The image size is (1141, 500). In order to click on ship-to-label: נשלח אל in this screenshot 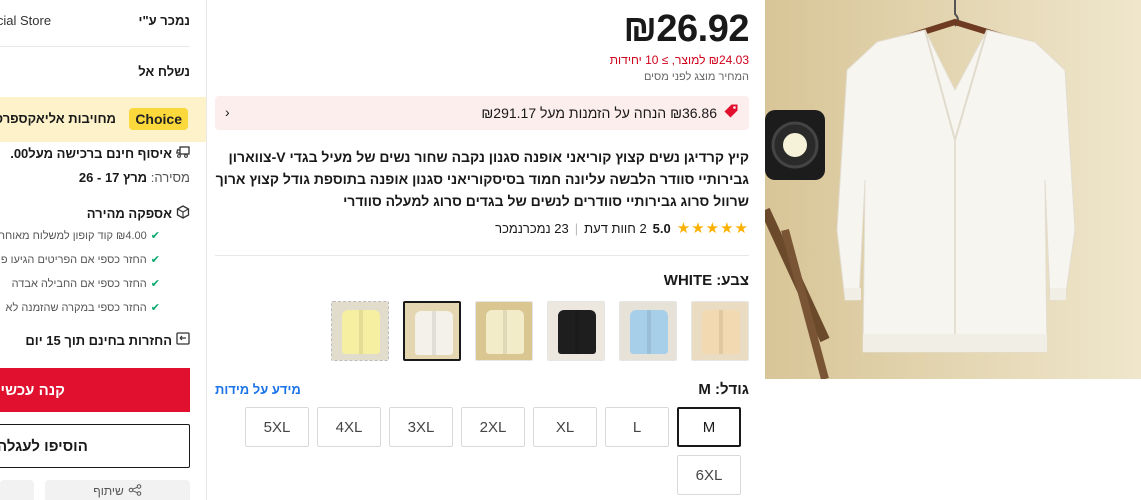, I will do `click(164, 71)`.